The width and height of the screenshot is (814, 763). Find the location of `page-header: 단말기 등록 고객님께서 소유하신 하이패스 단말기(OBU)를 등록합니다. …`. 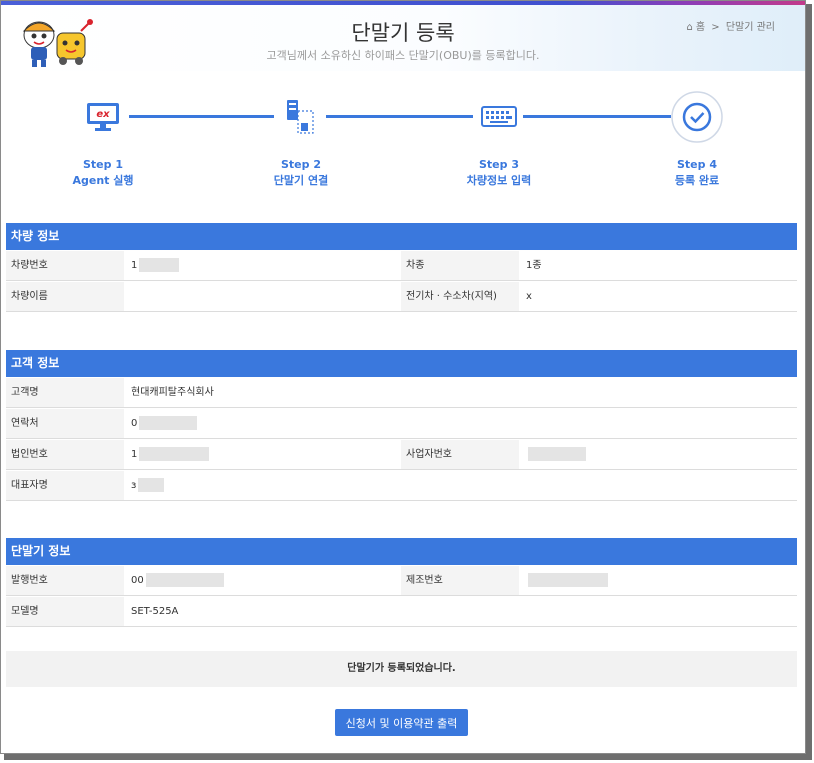

page-header: 단말기 등록 고객님께서 소유하신 하이패스 단말기(OBU)를 등록합니다. … is located at coordinates (403, 38).